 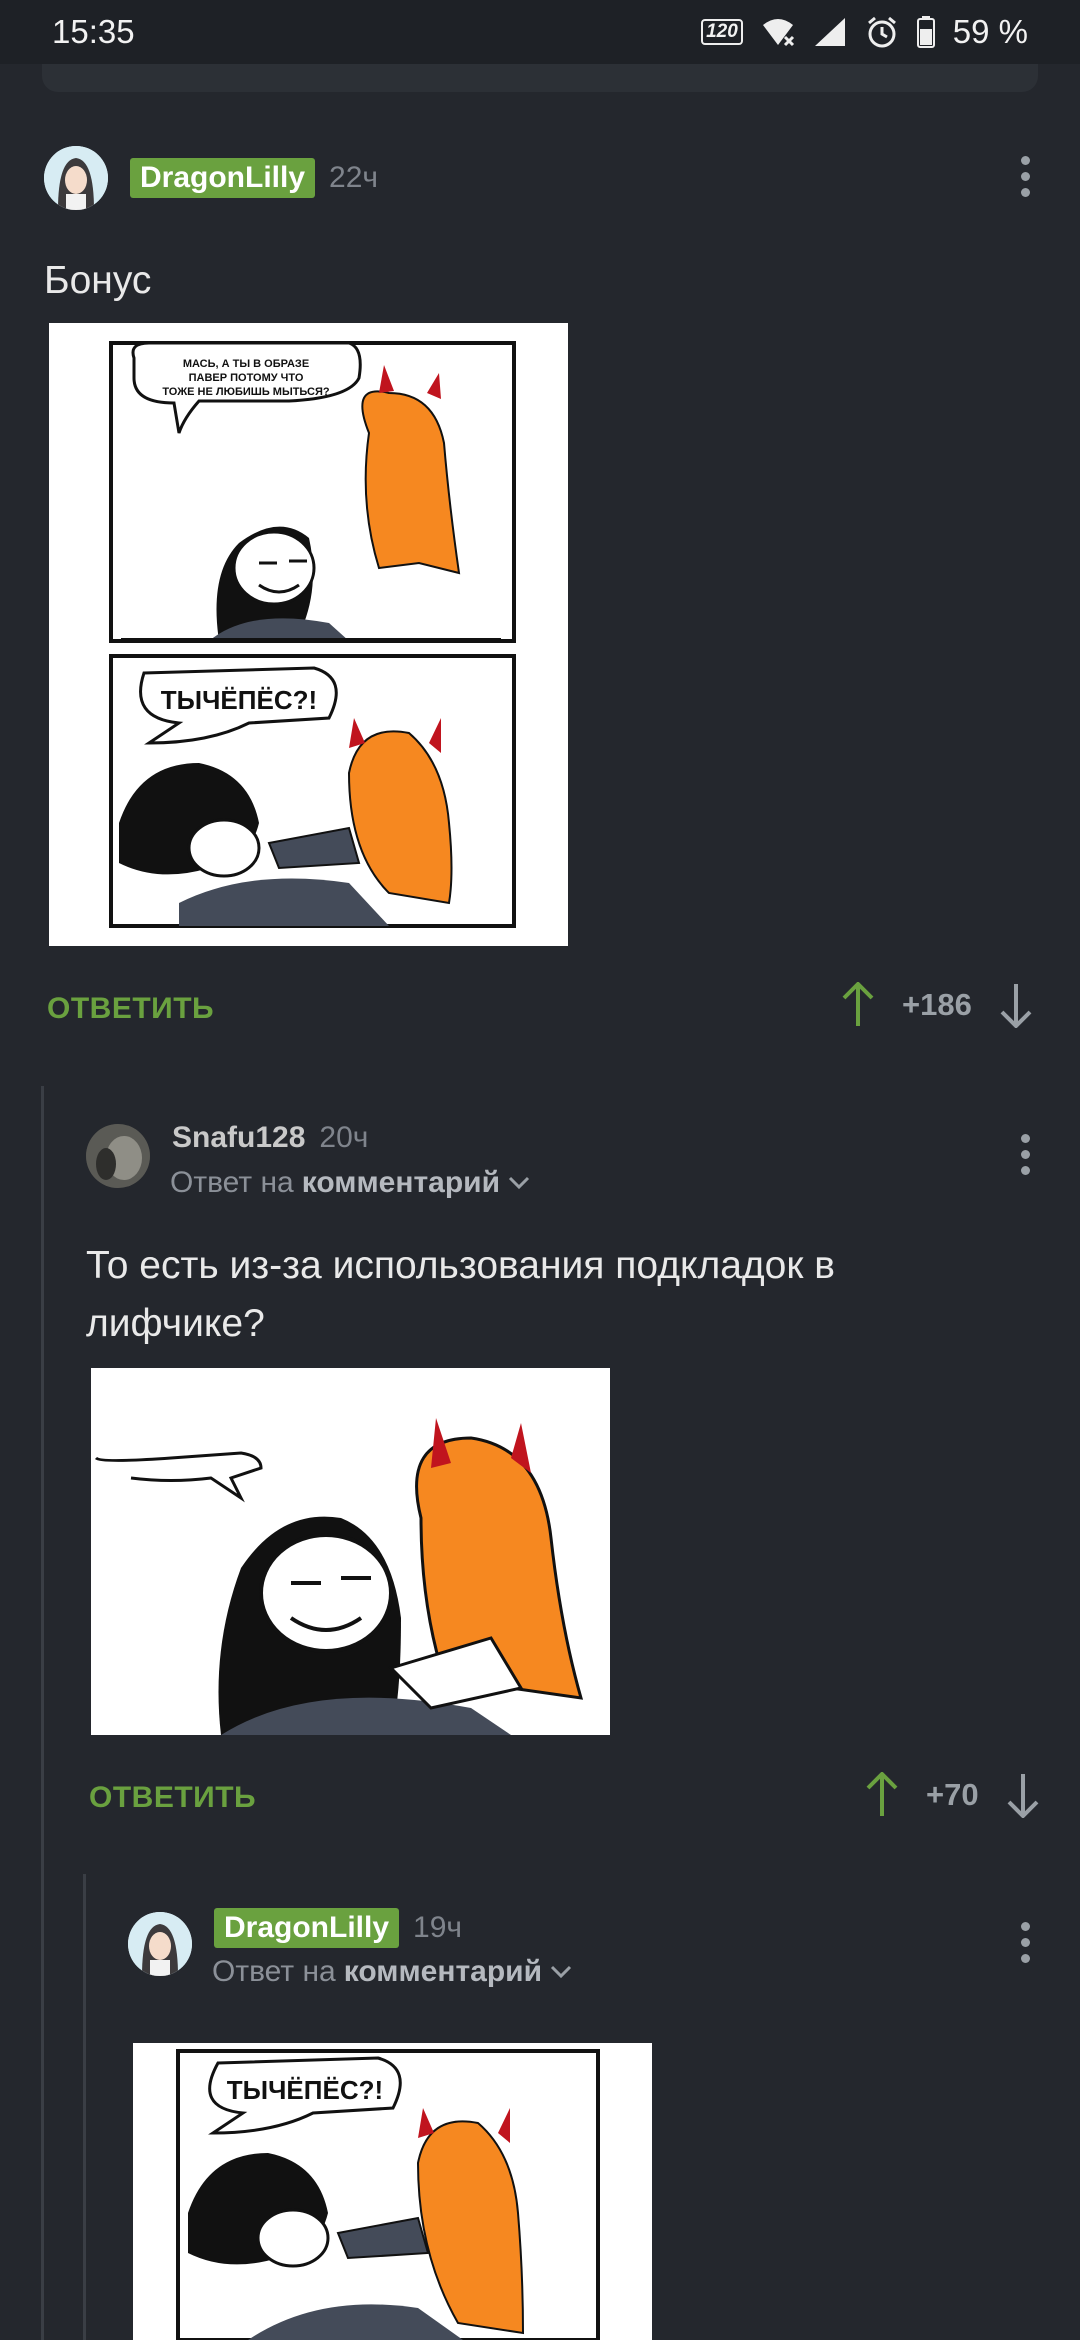 I want to click on rating-controls: +70, so click(x=952, y=1795).